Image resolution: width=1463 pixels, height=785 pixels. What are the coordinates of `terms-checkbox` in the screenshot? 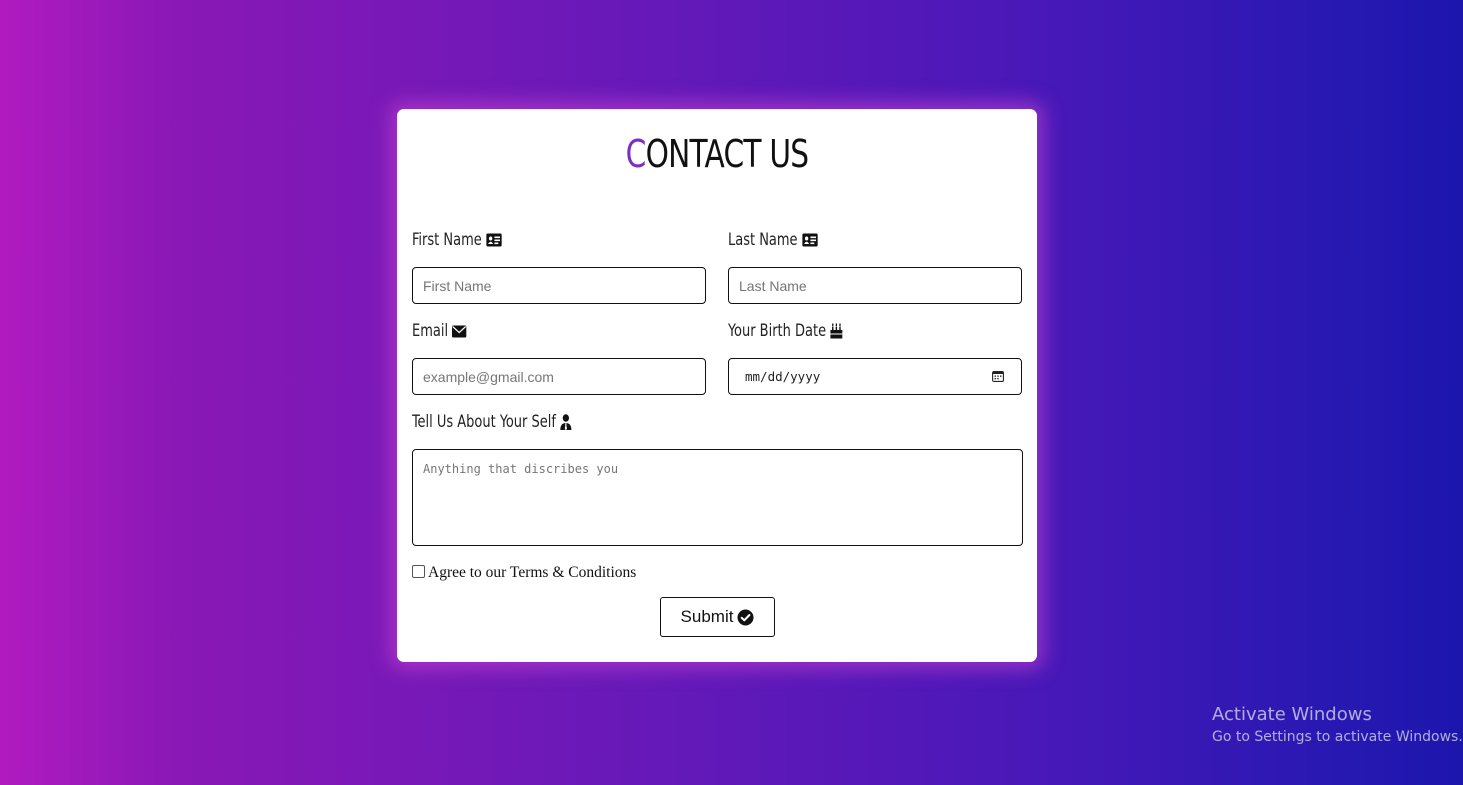 It's located at (418, 571).